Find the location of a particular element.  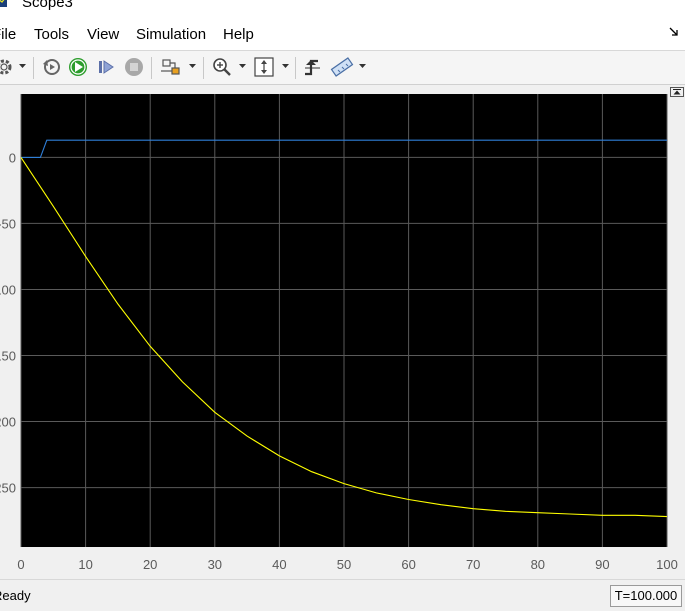

scale-axes-icon is located at coordinates (264, 67).